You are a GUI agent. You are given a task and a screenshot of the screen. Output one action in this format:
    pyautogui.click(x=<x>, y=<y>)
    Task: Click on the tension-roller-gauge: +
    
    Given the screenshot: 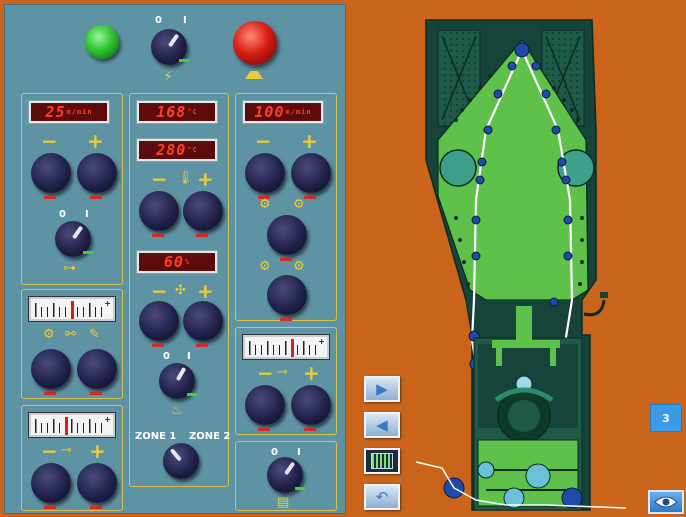 What is the action you would take?
    pyautogui.click(x=286, y=347)
    